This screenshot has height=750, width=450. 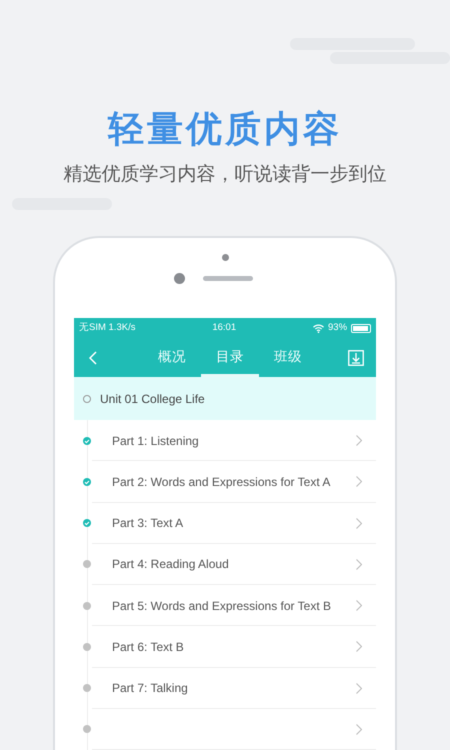 I want to click on lesson-row: Part 4: Reading Aloud, so click(x=225, y=565).